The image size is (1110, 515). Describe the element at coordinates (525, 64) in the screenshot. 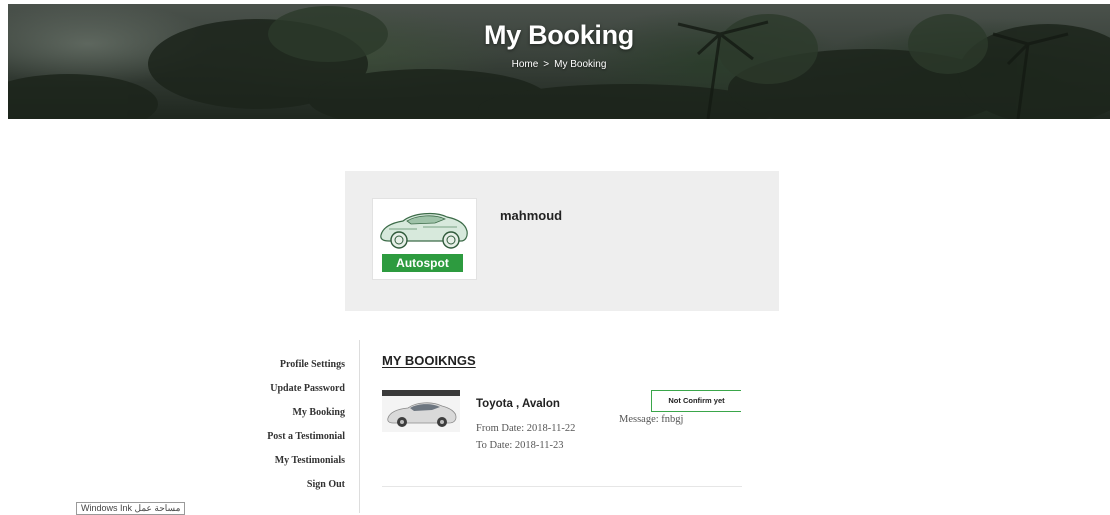

I see `breadcrumb-home-link: Home` at that location.